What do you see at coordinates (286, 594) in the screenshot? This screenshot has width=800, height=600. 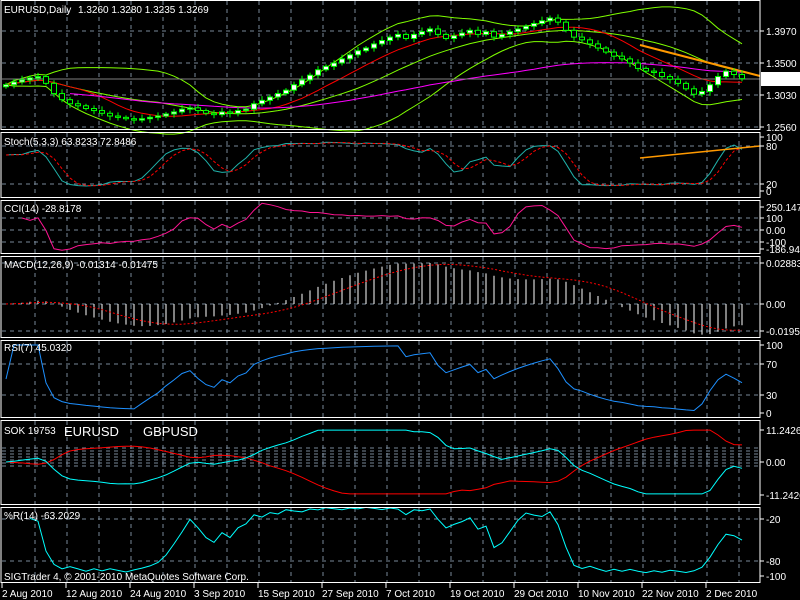 I see `date-label: 15 Sep 2010` at bounding box center [286, 594].